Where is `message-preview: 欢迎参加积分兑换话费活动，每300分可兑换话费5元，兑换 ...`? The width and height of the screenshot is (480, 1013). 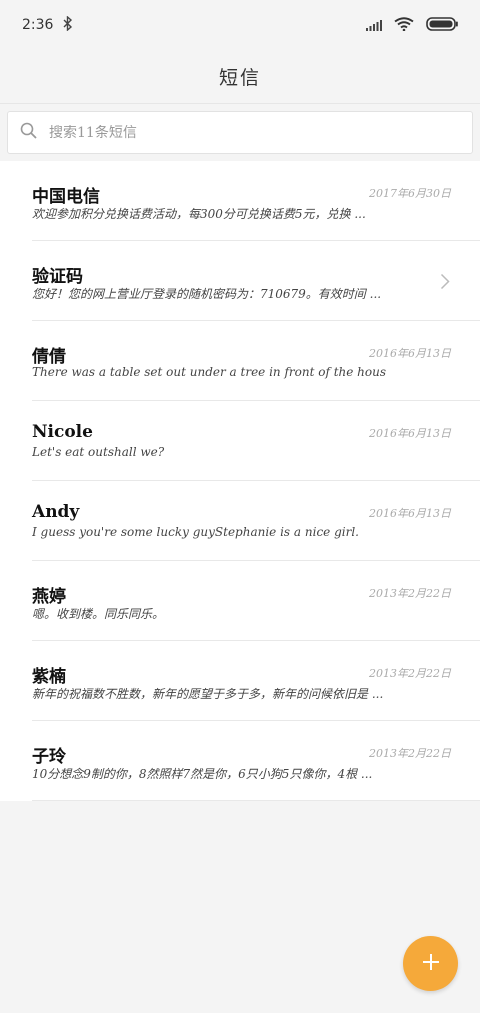
message-preview: 欢迎参加积分兑换话费活动，每300分可兑换话费5元，兑换 ... is located at coordinates (199, 214).